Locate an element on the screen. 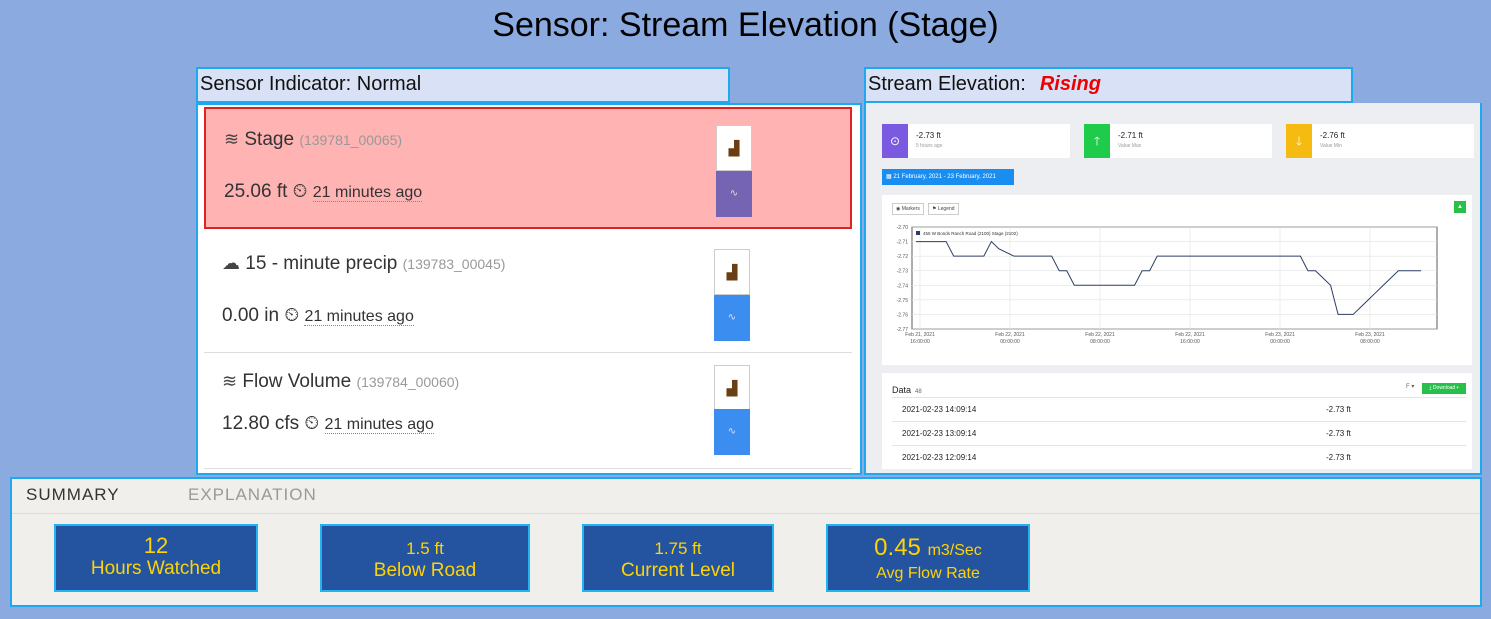 Image resolution: width=1491 pixels, height=619 pixels. sensor-id: (139781_00065) is located at coordinates (351, 140).